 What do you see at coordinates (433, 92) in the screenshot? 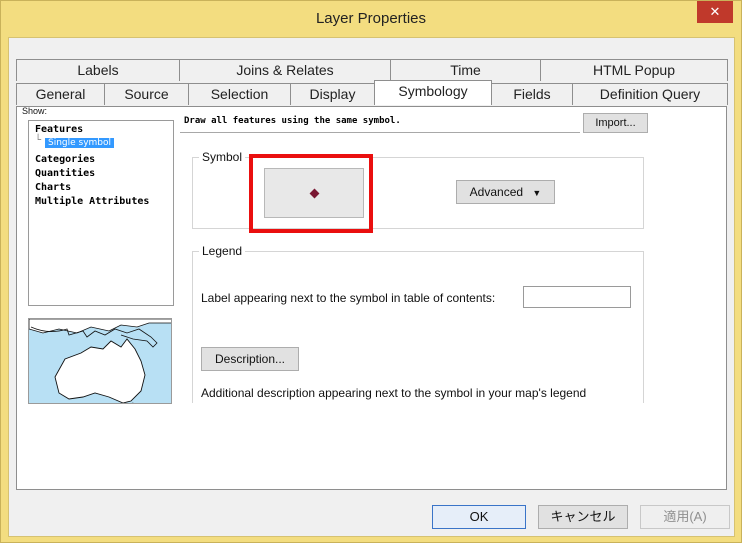
I see `tab-symbology: Symbology` at bounding box center [433, 92].